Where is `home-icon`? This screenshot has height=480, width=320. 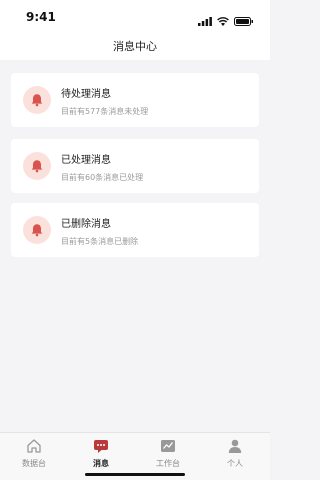 home-icon is located at coordinates (34, 446).